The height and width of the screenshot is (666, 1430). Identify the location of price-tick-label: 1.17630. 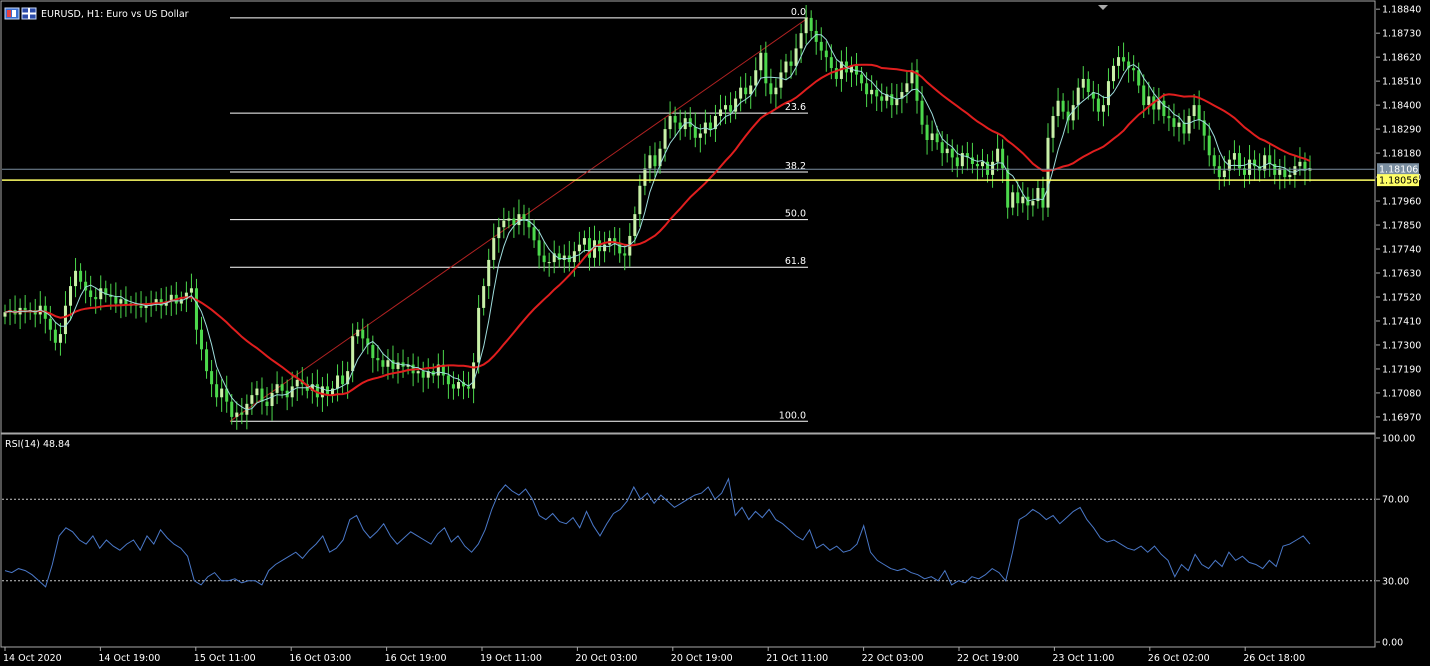
(1401, 274).